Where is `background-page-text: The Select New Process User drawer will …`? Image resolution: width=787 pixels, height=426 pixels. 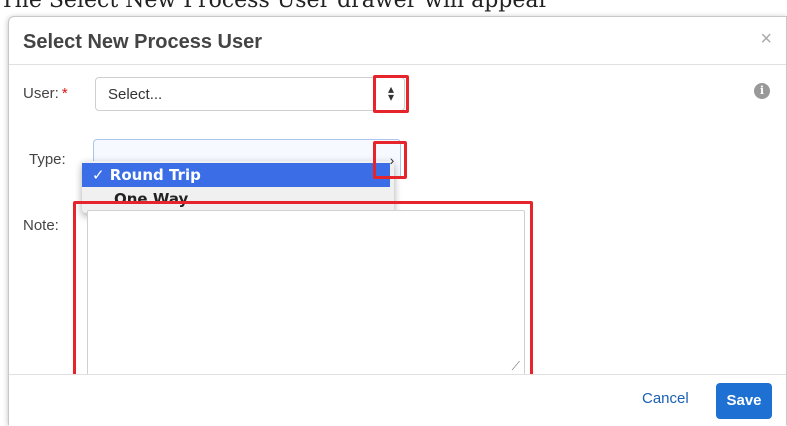 background-page-text: The Select New Process User drawer will … is located at coordinates (393, 6).